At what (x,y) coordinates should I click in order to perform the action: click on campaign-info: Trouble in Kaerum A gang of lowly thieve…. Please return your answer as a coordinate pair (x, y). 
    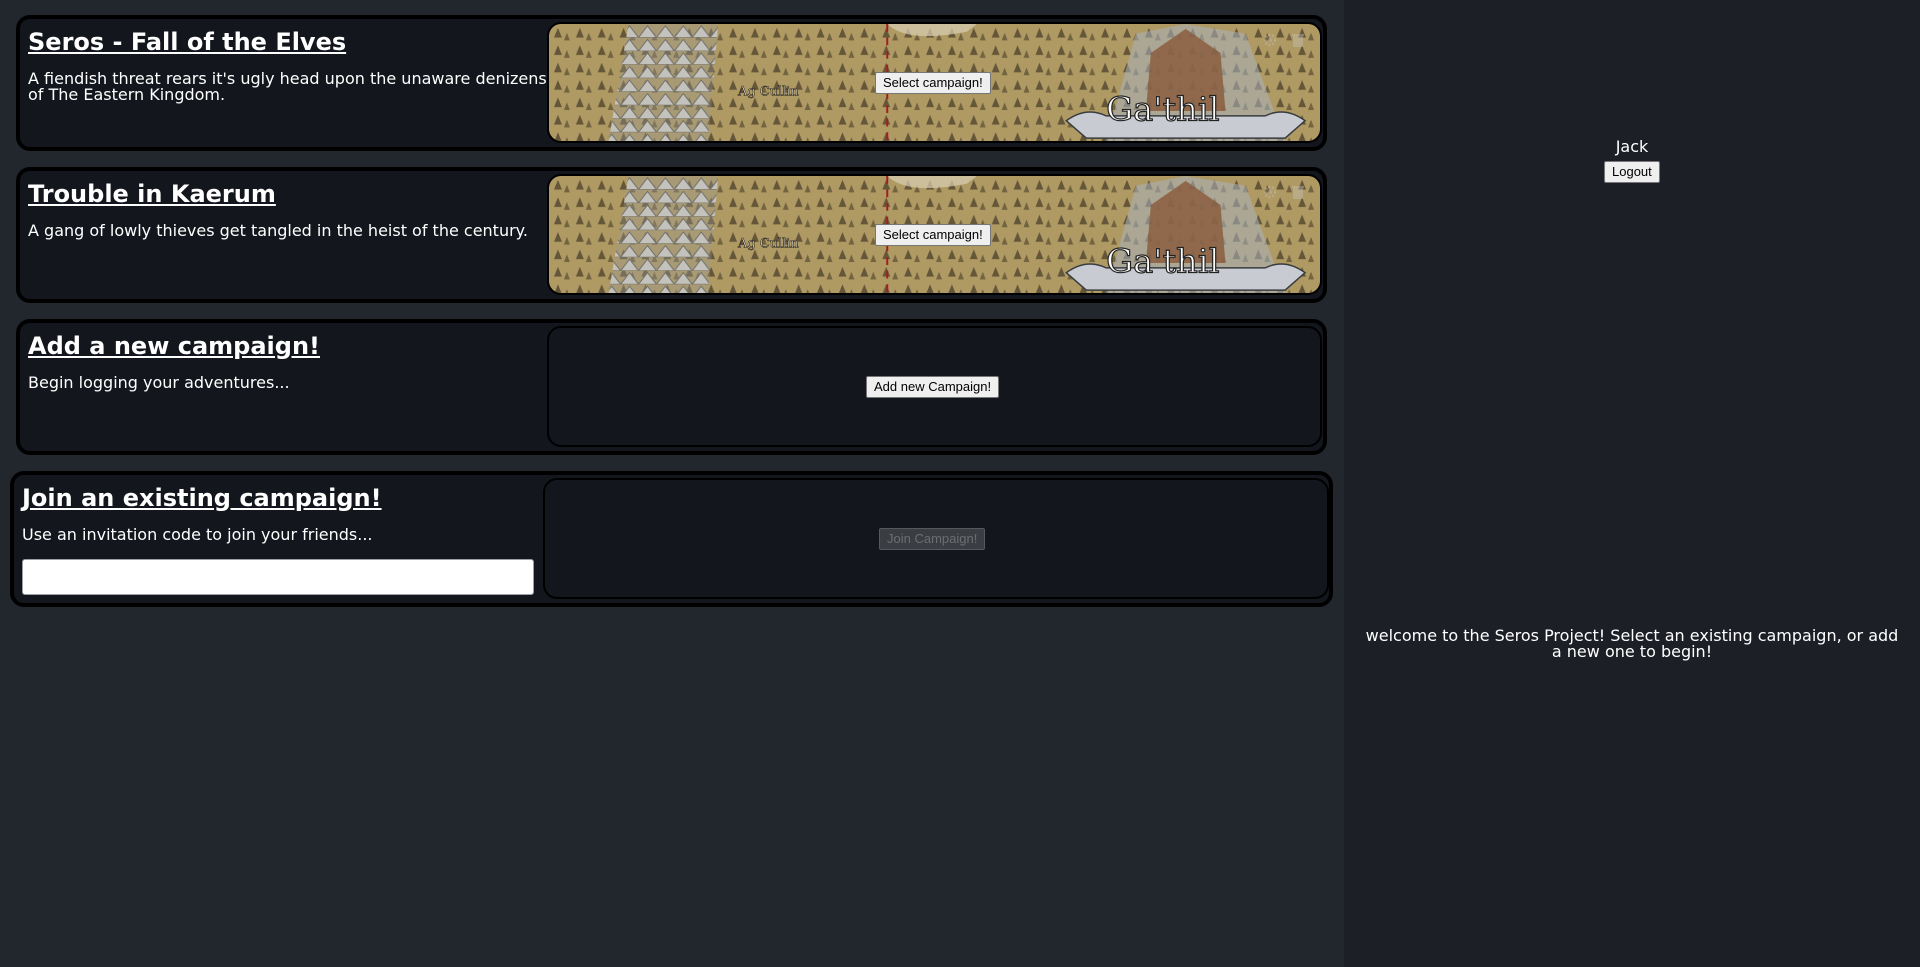
    Looking at the image, I should click on (288, 209).